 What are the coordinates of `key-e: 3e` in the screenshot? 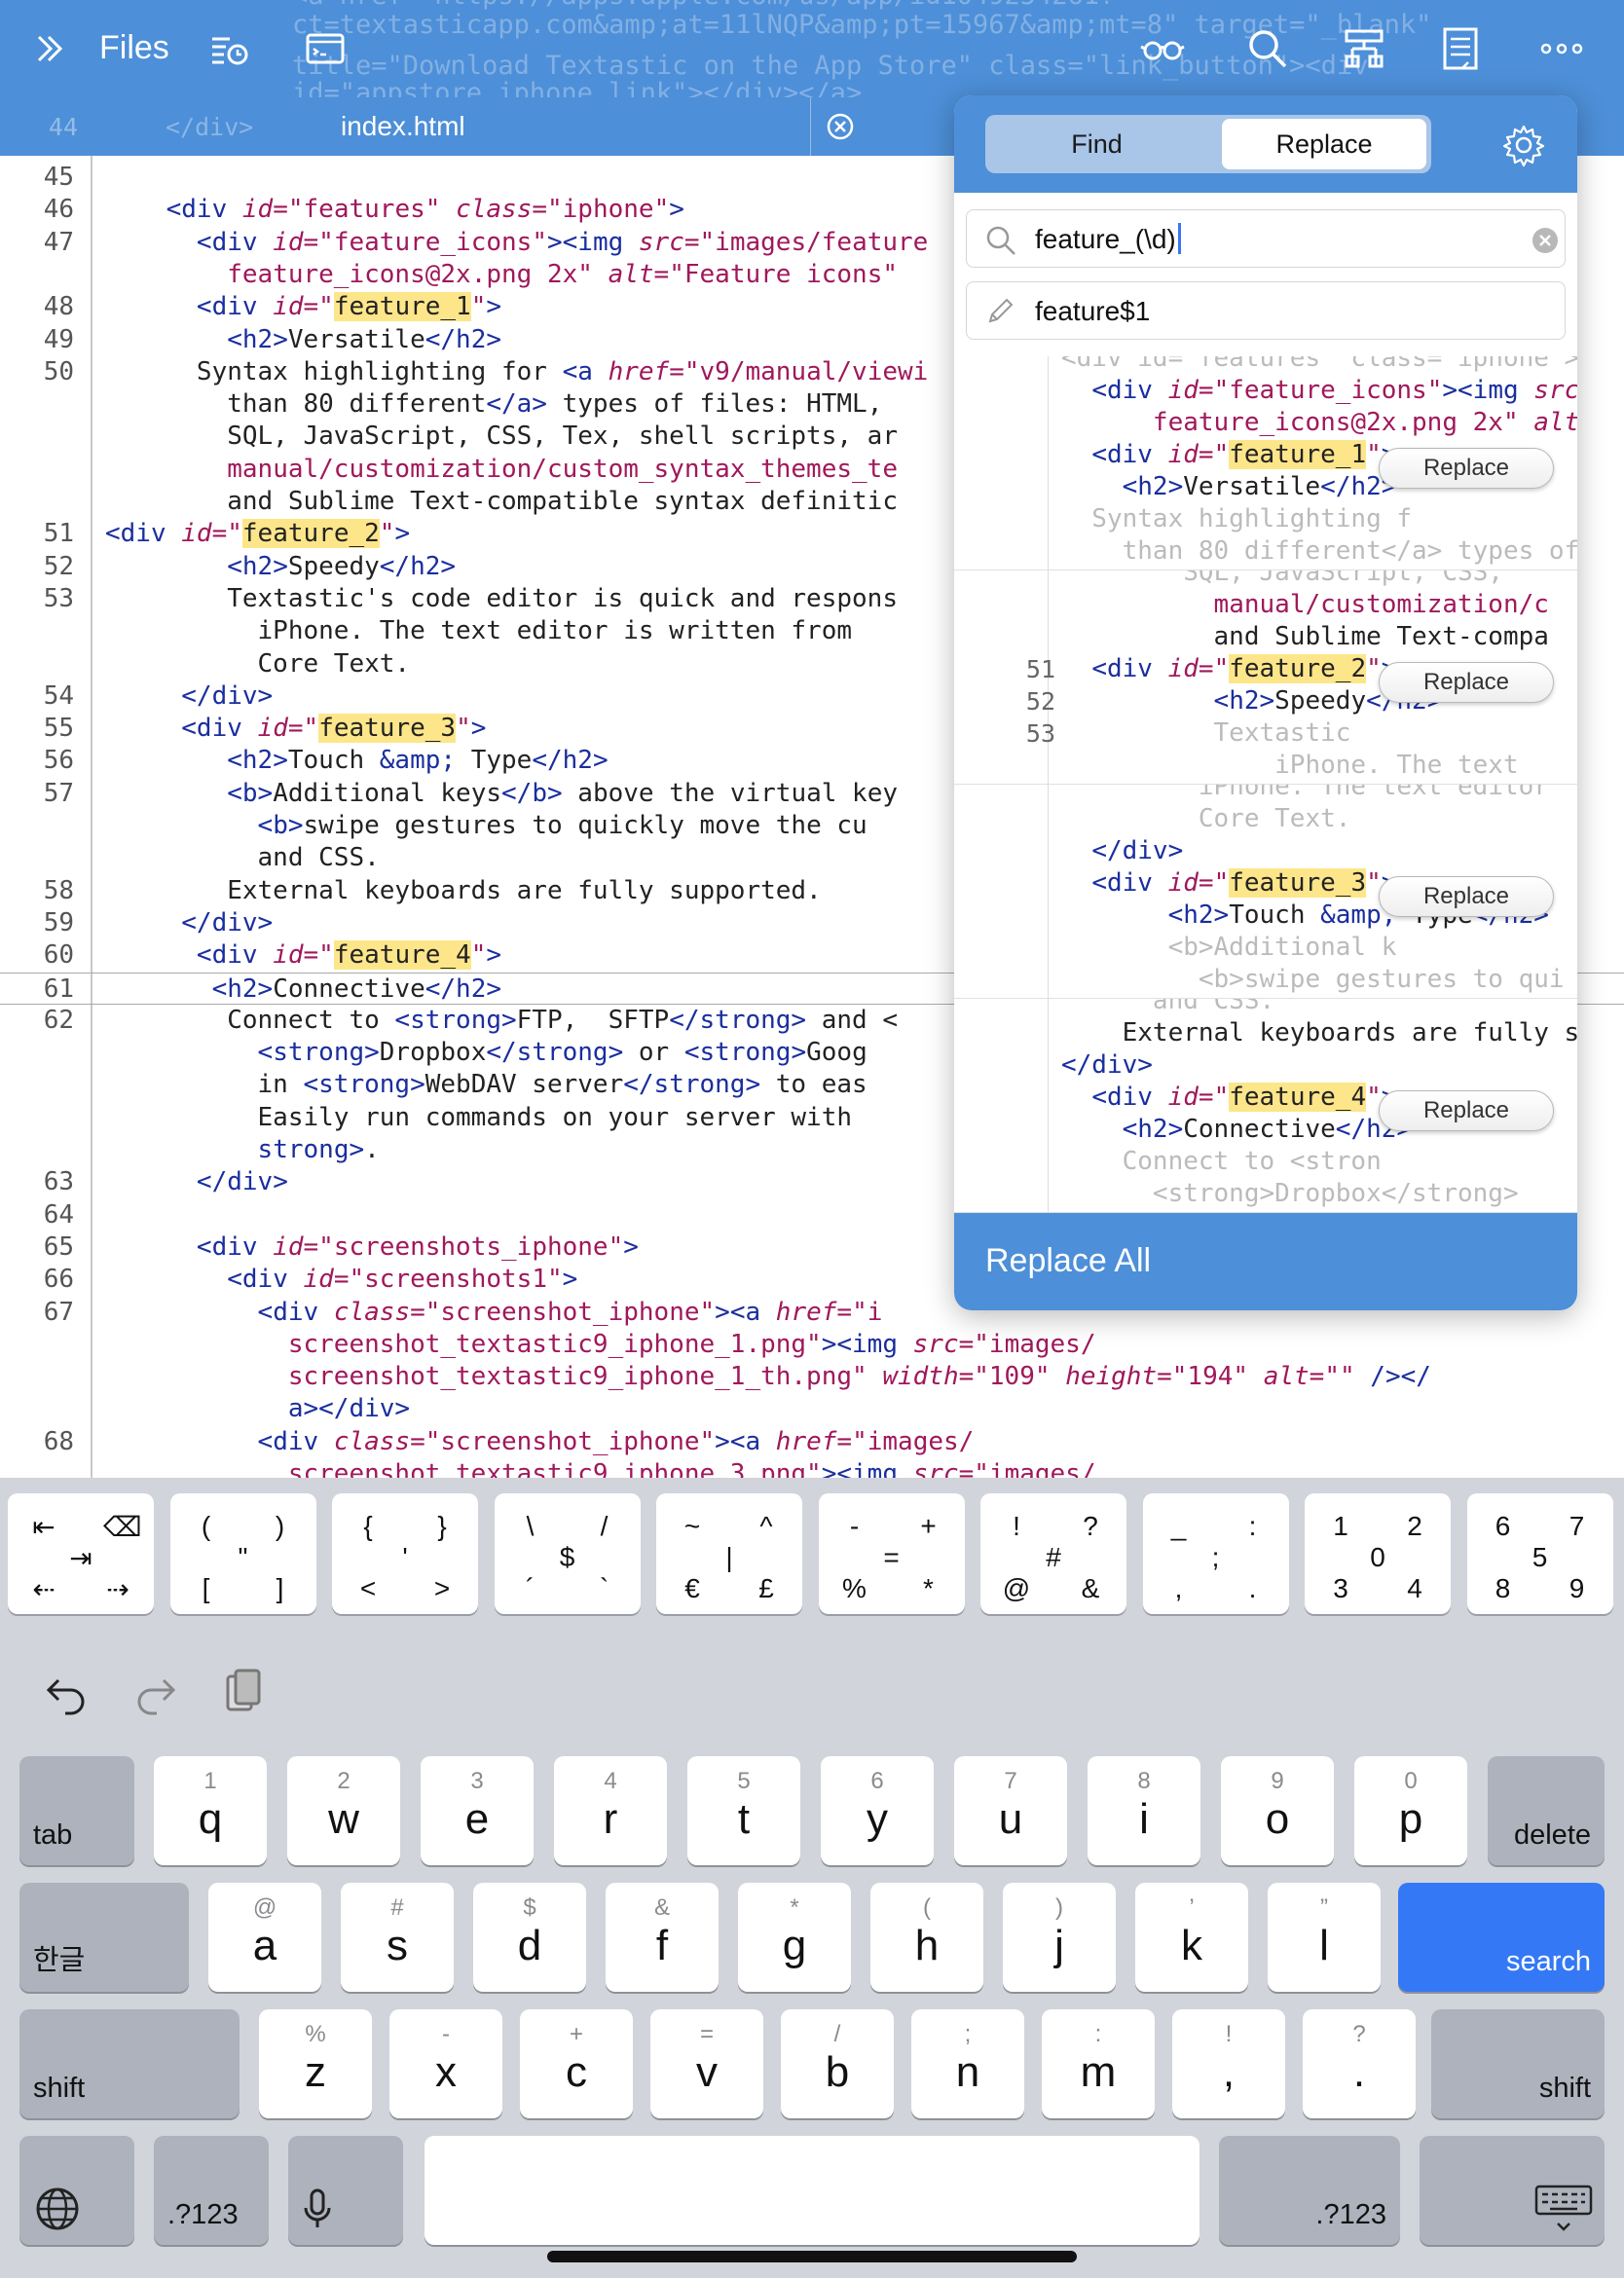 It's located at (477, 1810).